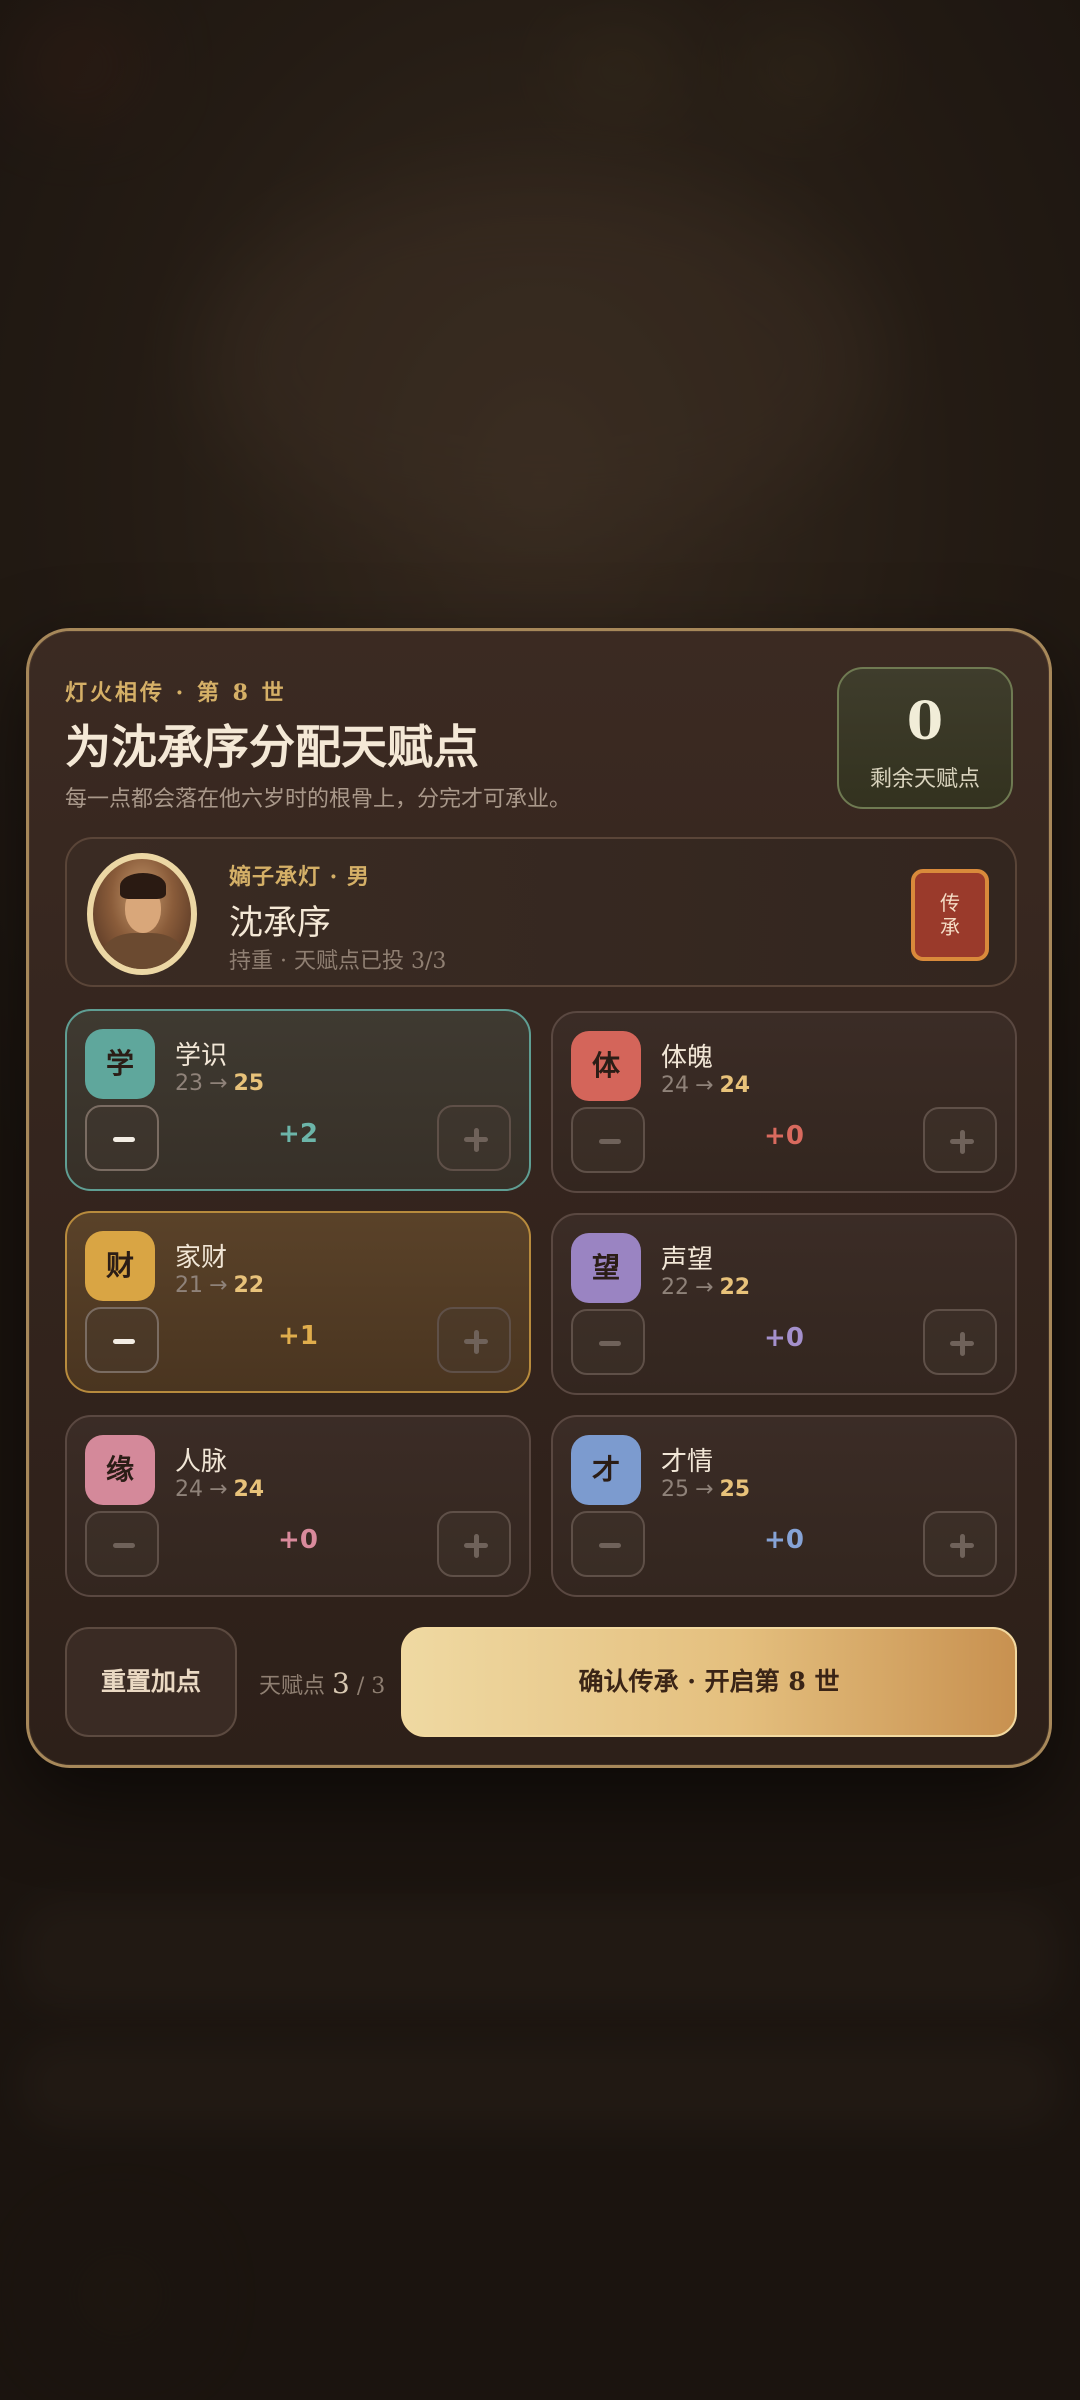 The image size is (1080, 2400). I want to click on allocation-total: 3, so click(378, 1686).